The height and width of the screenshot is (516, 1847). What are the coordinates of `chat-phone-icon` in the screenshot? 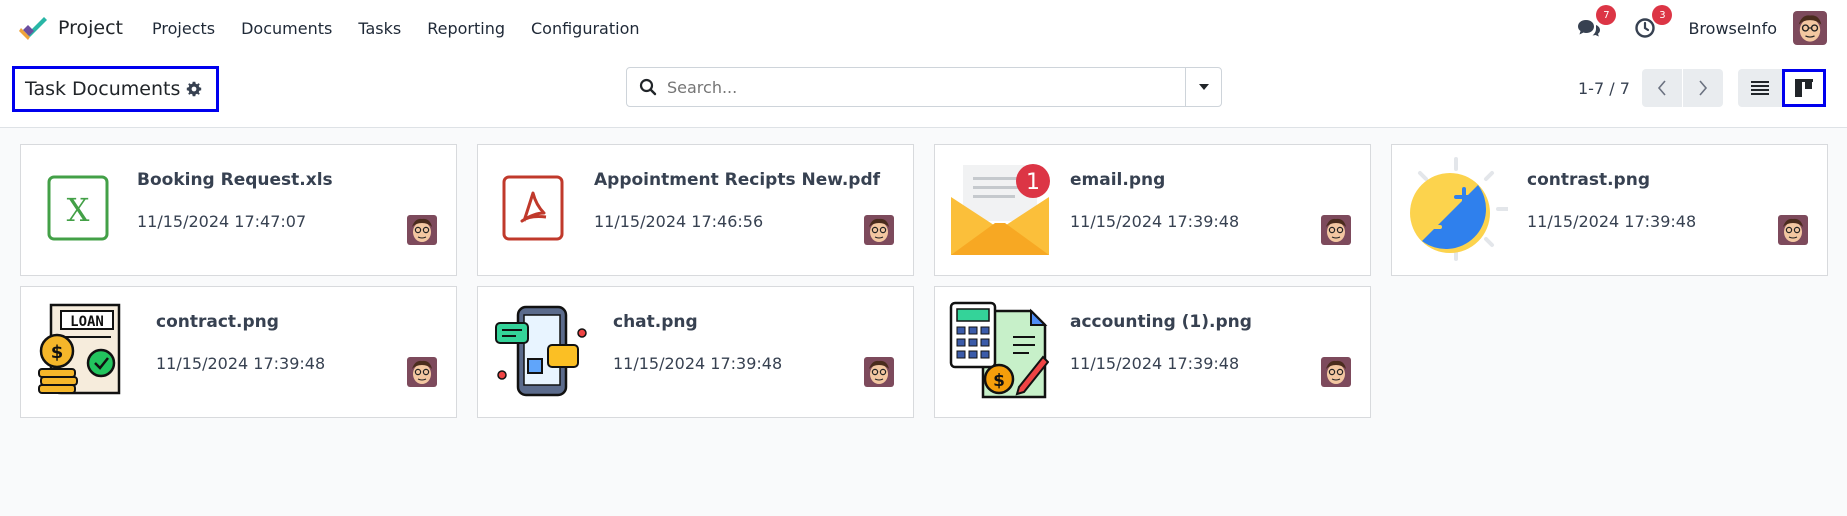 It's located at (541, 351).